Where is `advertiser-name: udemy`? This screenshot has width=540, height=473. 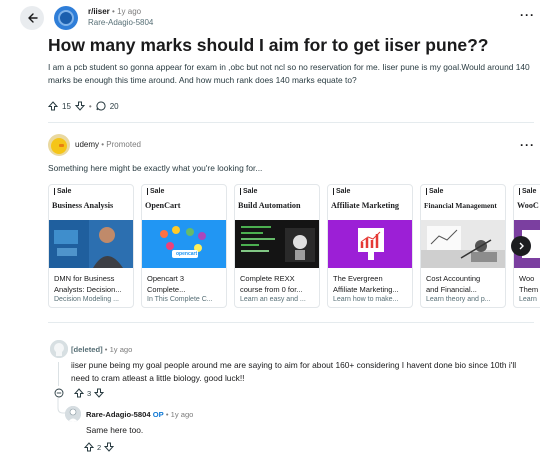
advertiser-name: udemy is located at coordinates (87, 144).